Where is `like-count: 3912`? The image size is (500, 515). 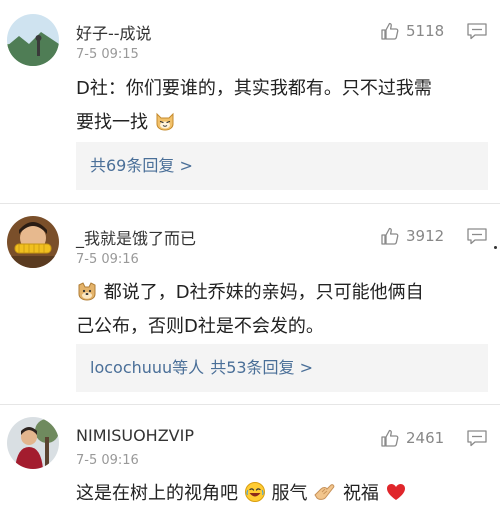 like-count: 3912 is located at coordinates (425, 236).